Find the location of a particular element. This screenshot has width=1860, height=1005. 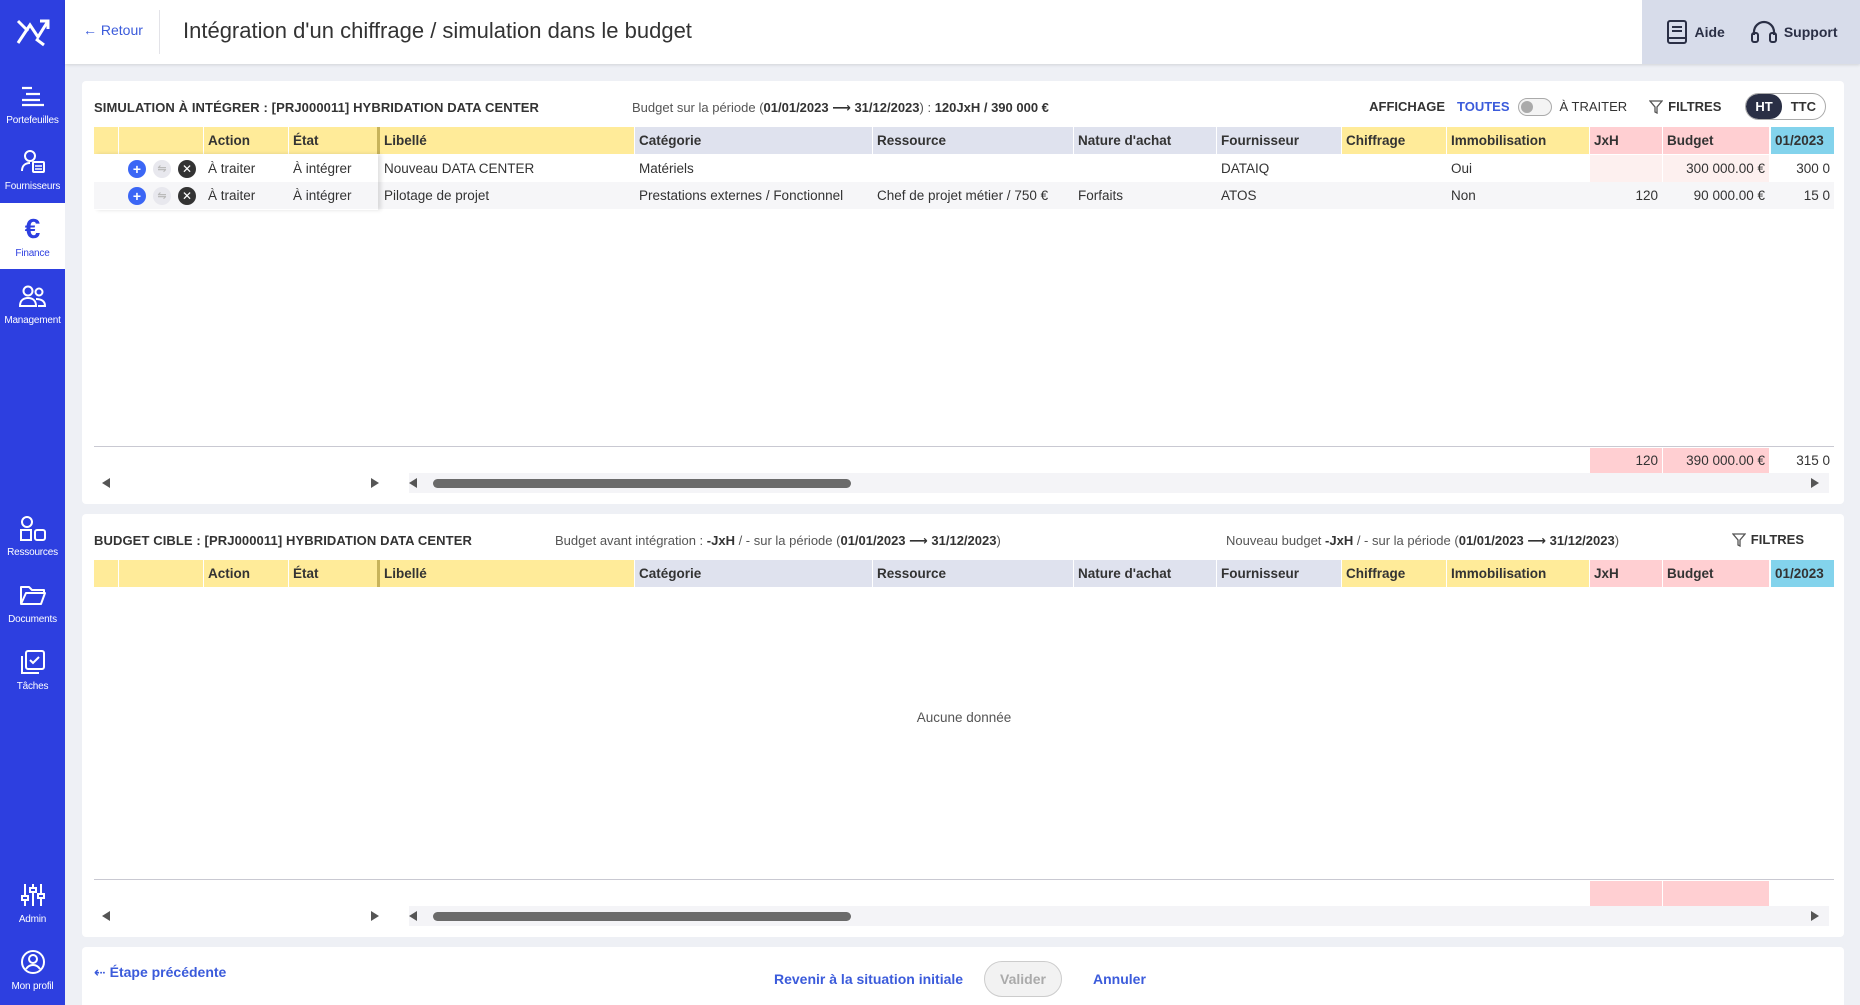

info-text: ) : is located at coordinates (927, 107).